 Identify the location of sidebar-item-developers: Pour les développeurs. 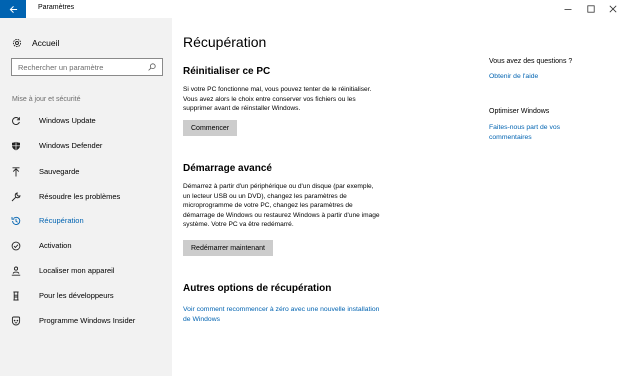
(86, 295).